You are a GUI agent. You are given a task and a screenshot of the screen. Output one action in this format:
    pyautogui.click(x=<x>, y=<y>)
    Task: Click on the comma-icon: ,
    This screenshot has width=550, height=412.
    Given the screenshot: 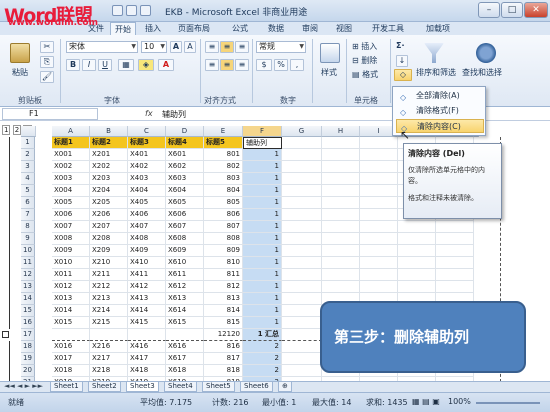 What is the action you would take?
    pyautogui.click(x=297, y=65)
    